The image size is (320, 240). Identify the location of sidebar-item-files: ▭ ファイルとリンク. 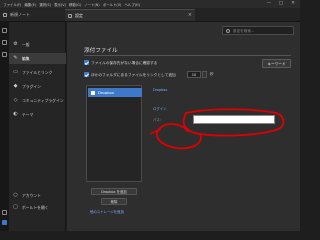
(37, 72).